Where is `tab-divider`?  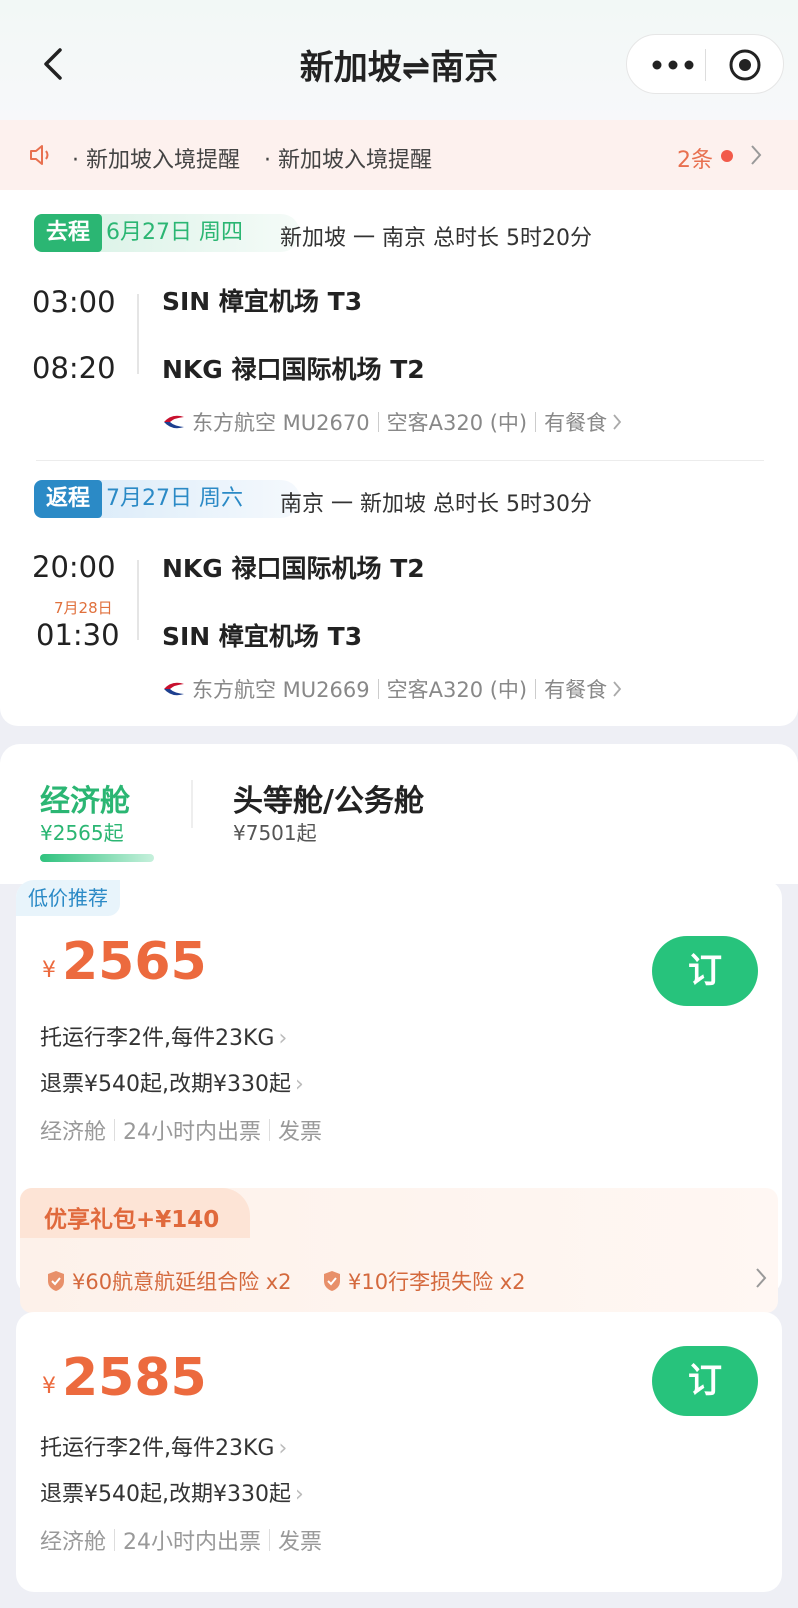 tab-divider is located at coordinates (192, 804).